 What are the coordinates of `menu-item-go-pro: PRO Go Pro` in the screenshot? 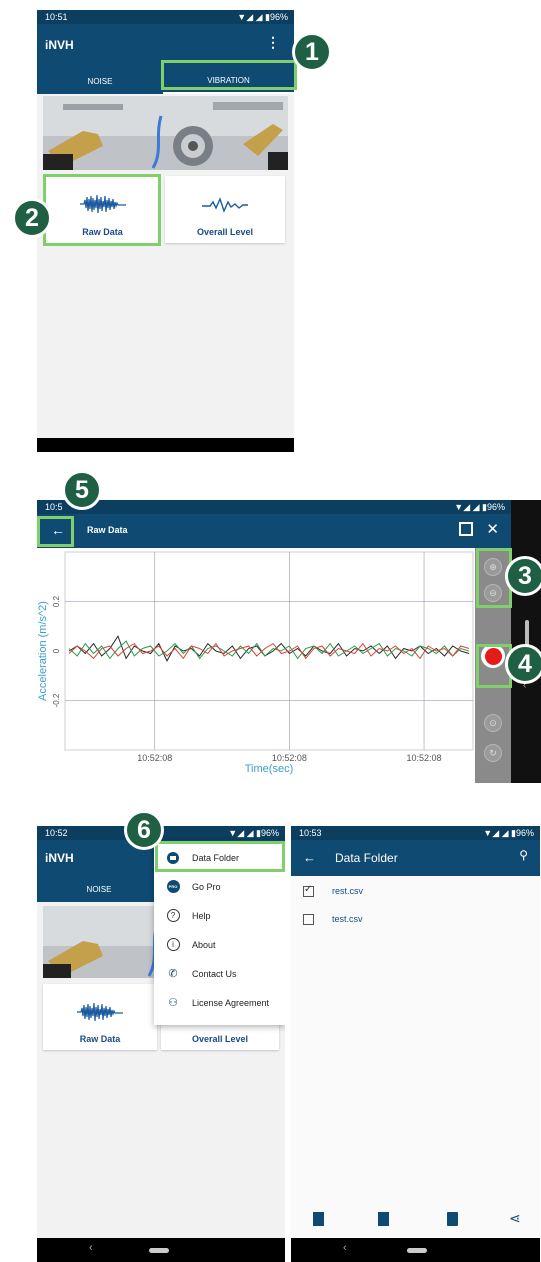 It's located at (219, 886).